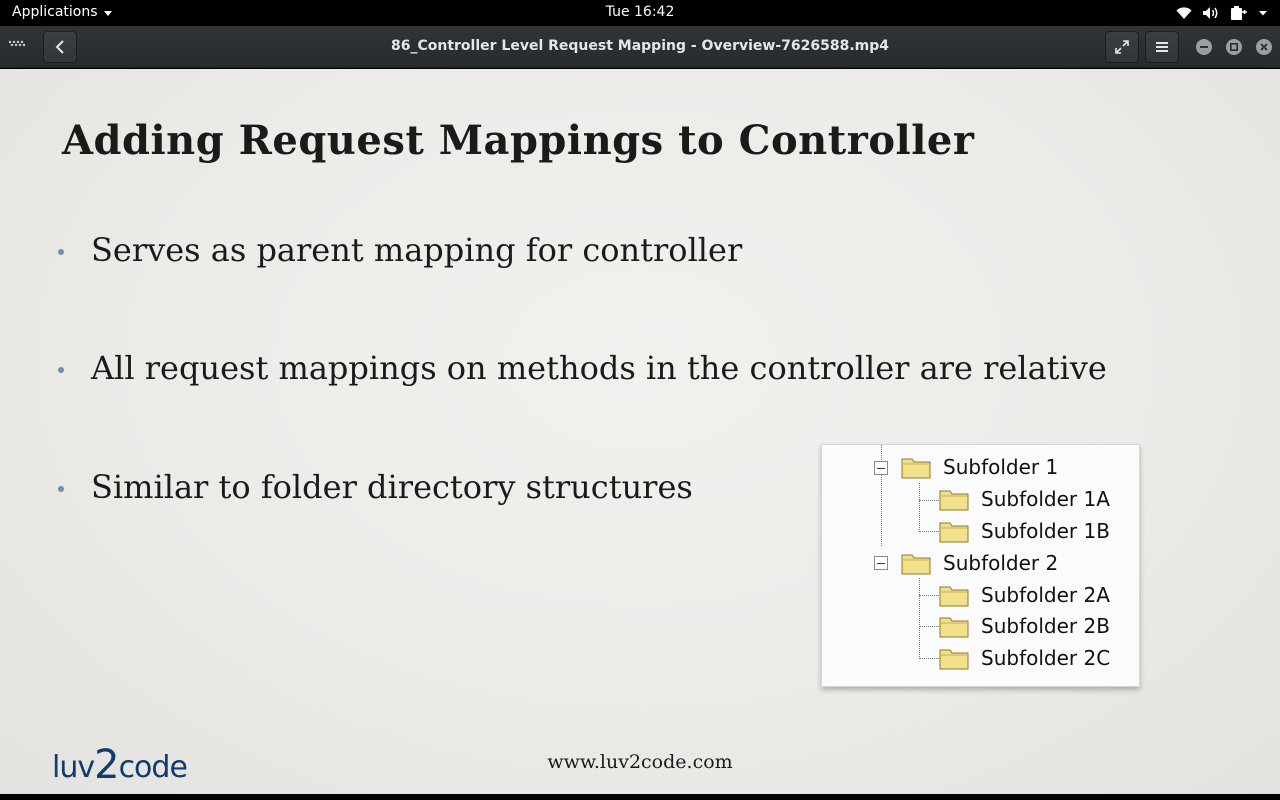 The width and height of the screenshot is (1280, 800). I want to click on tree-folder-label: Subfolder 2B, so click(1045, 626).